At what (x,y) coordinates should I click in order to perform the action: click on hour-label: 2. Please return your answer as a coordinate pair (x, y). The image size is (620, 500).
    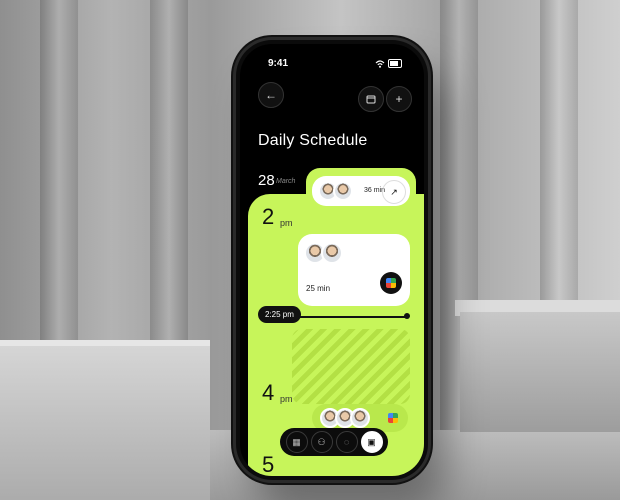
    Looking at the image, I should click on (268, 216).